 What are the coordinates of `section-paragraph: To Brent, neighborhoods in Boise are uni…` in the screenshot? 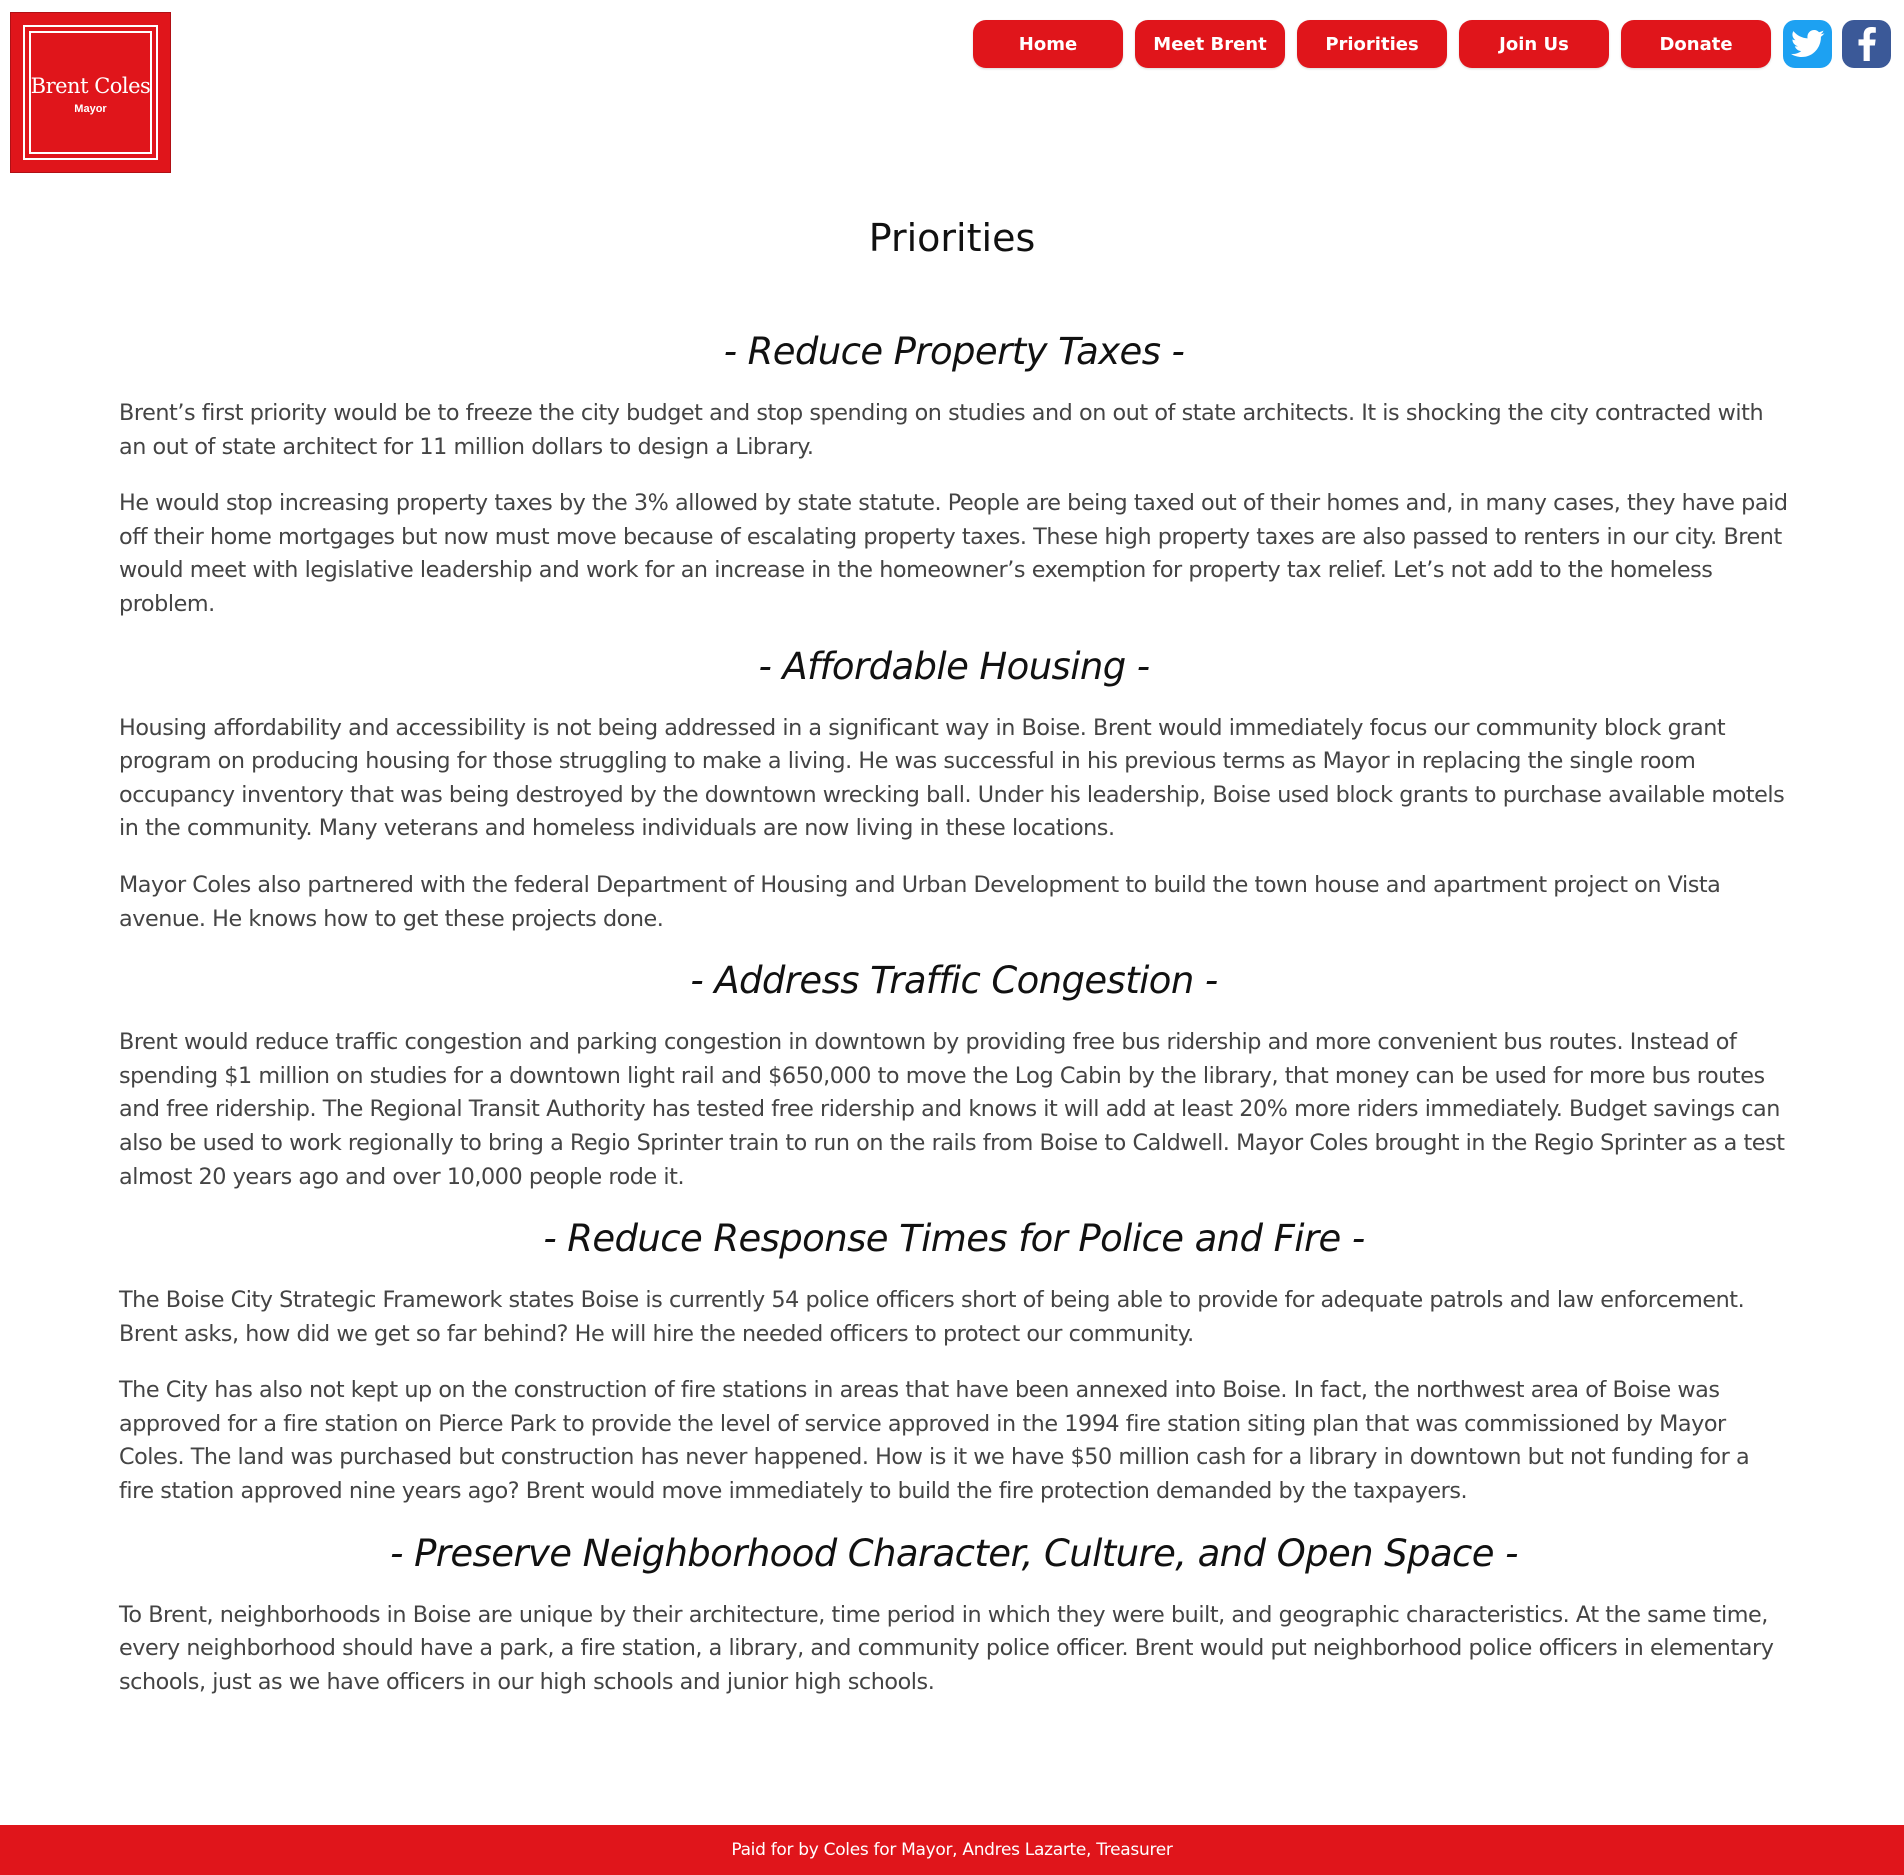 It's located at (946, 1648).